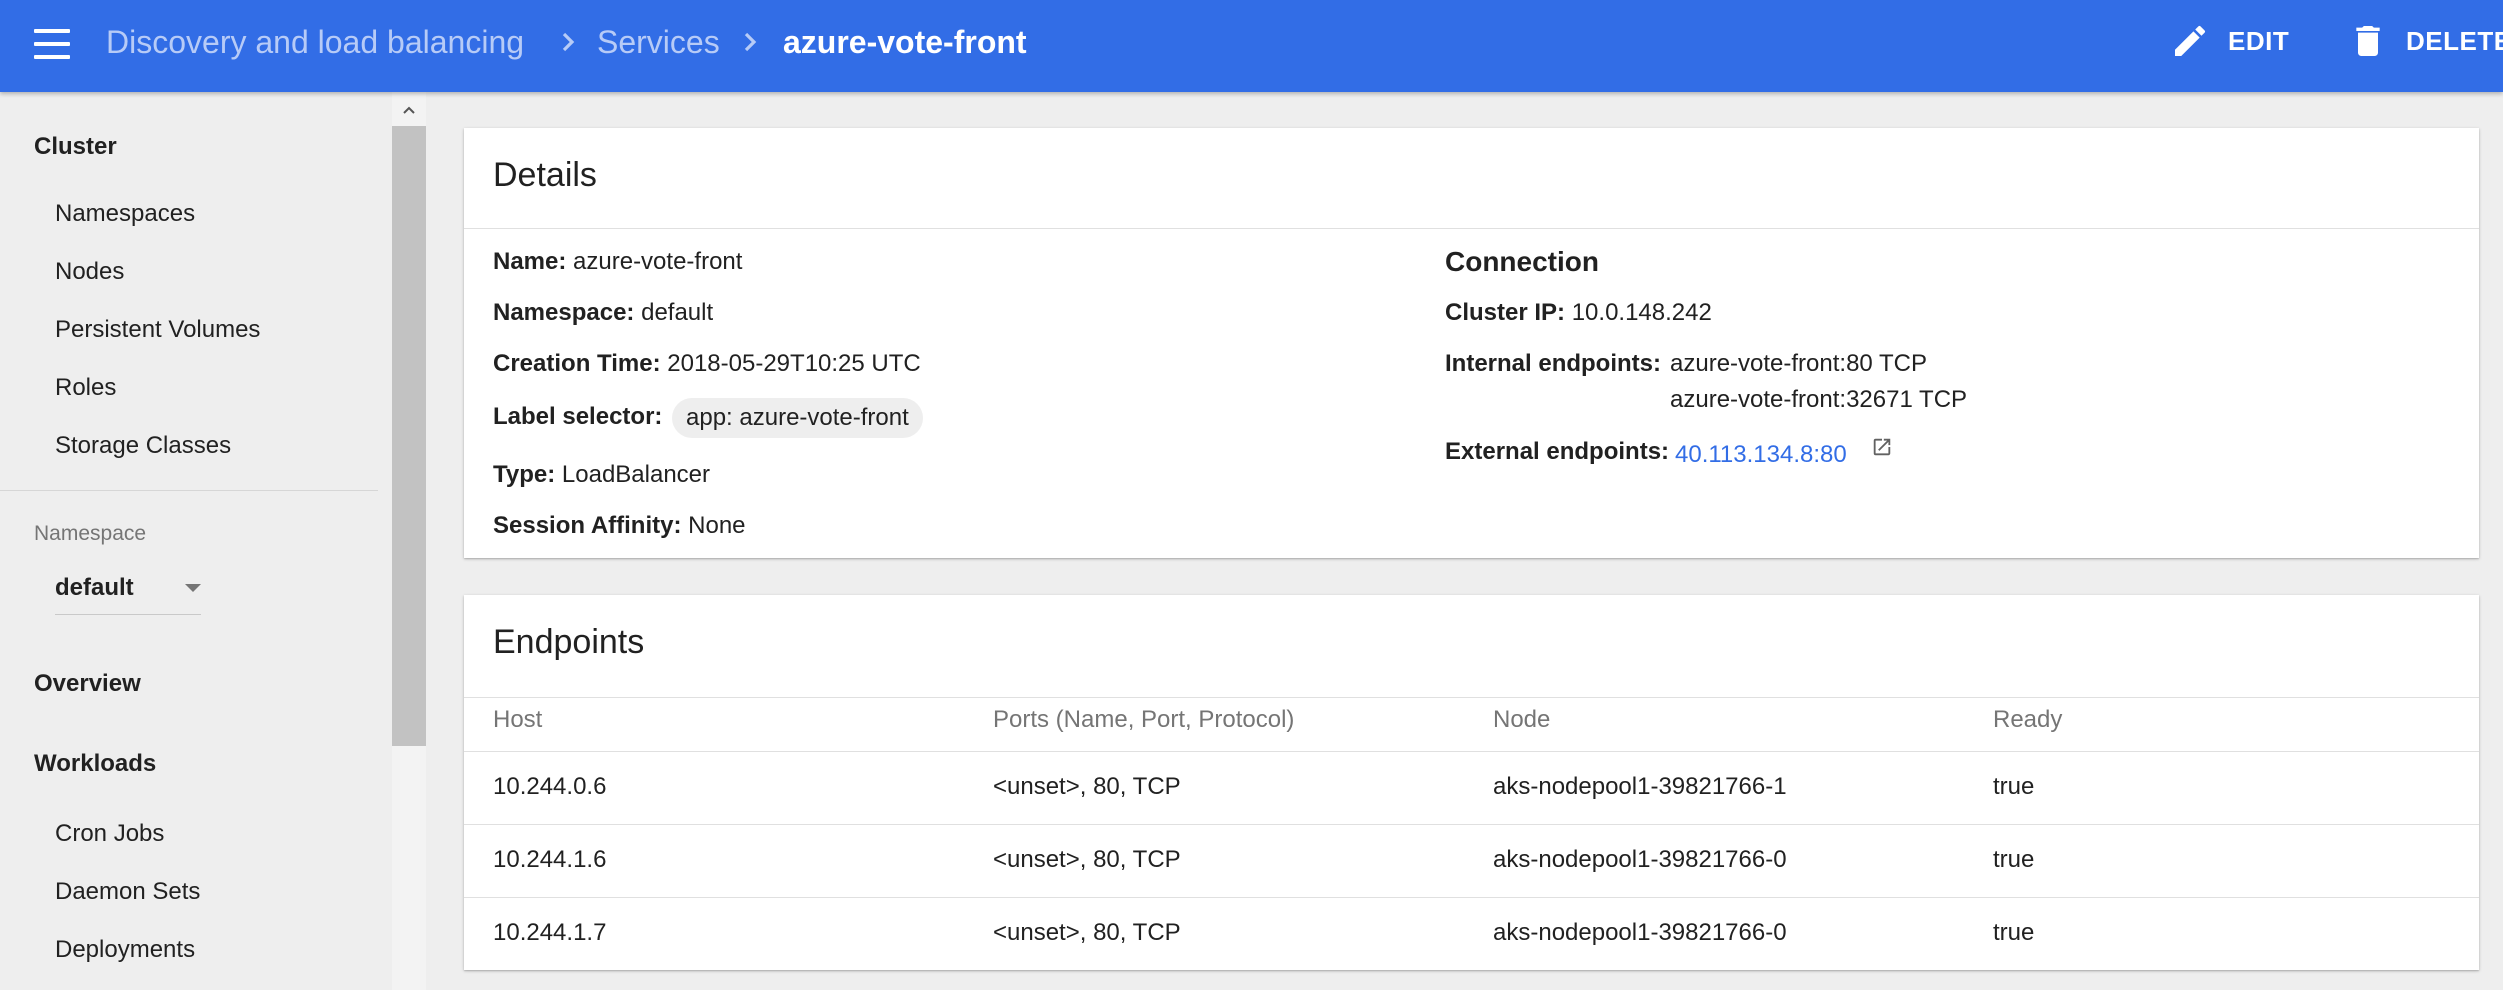  I want to click on sidebar-item-cron-jobs: Cron Jobs, so click(109, 834).